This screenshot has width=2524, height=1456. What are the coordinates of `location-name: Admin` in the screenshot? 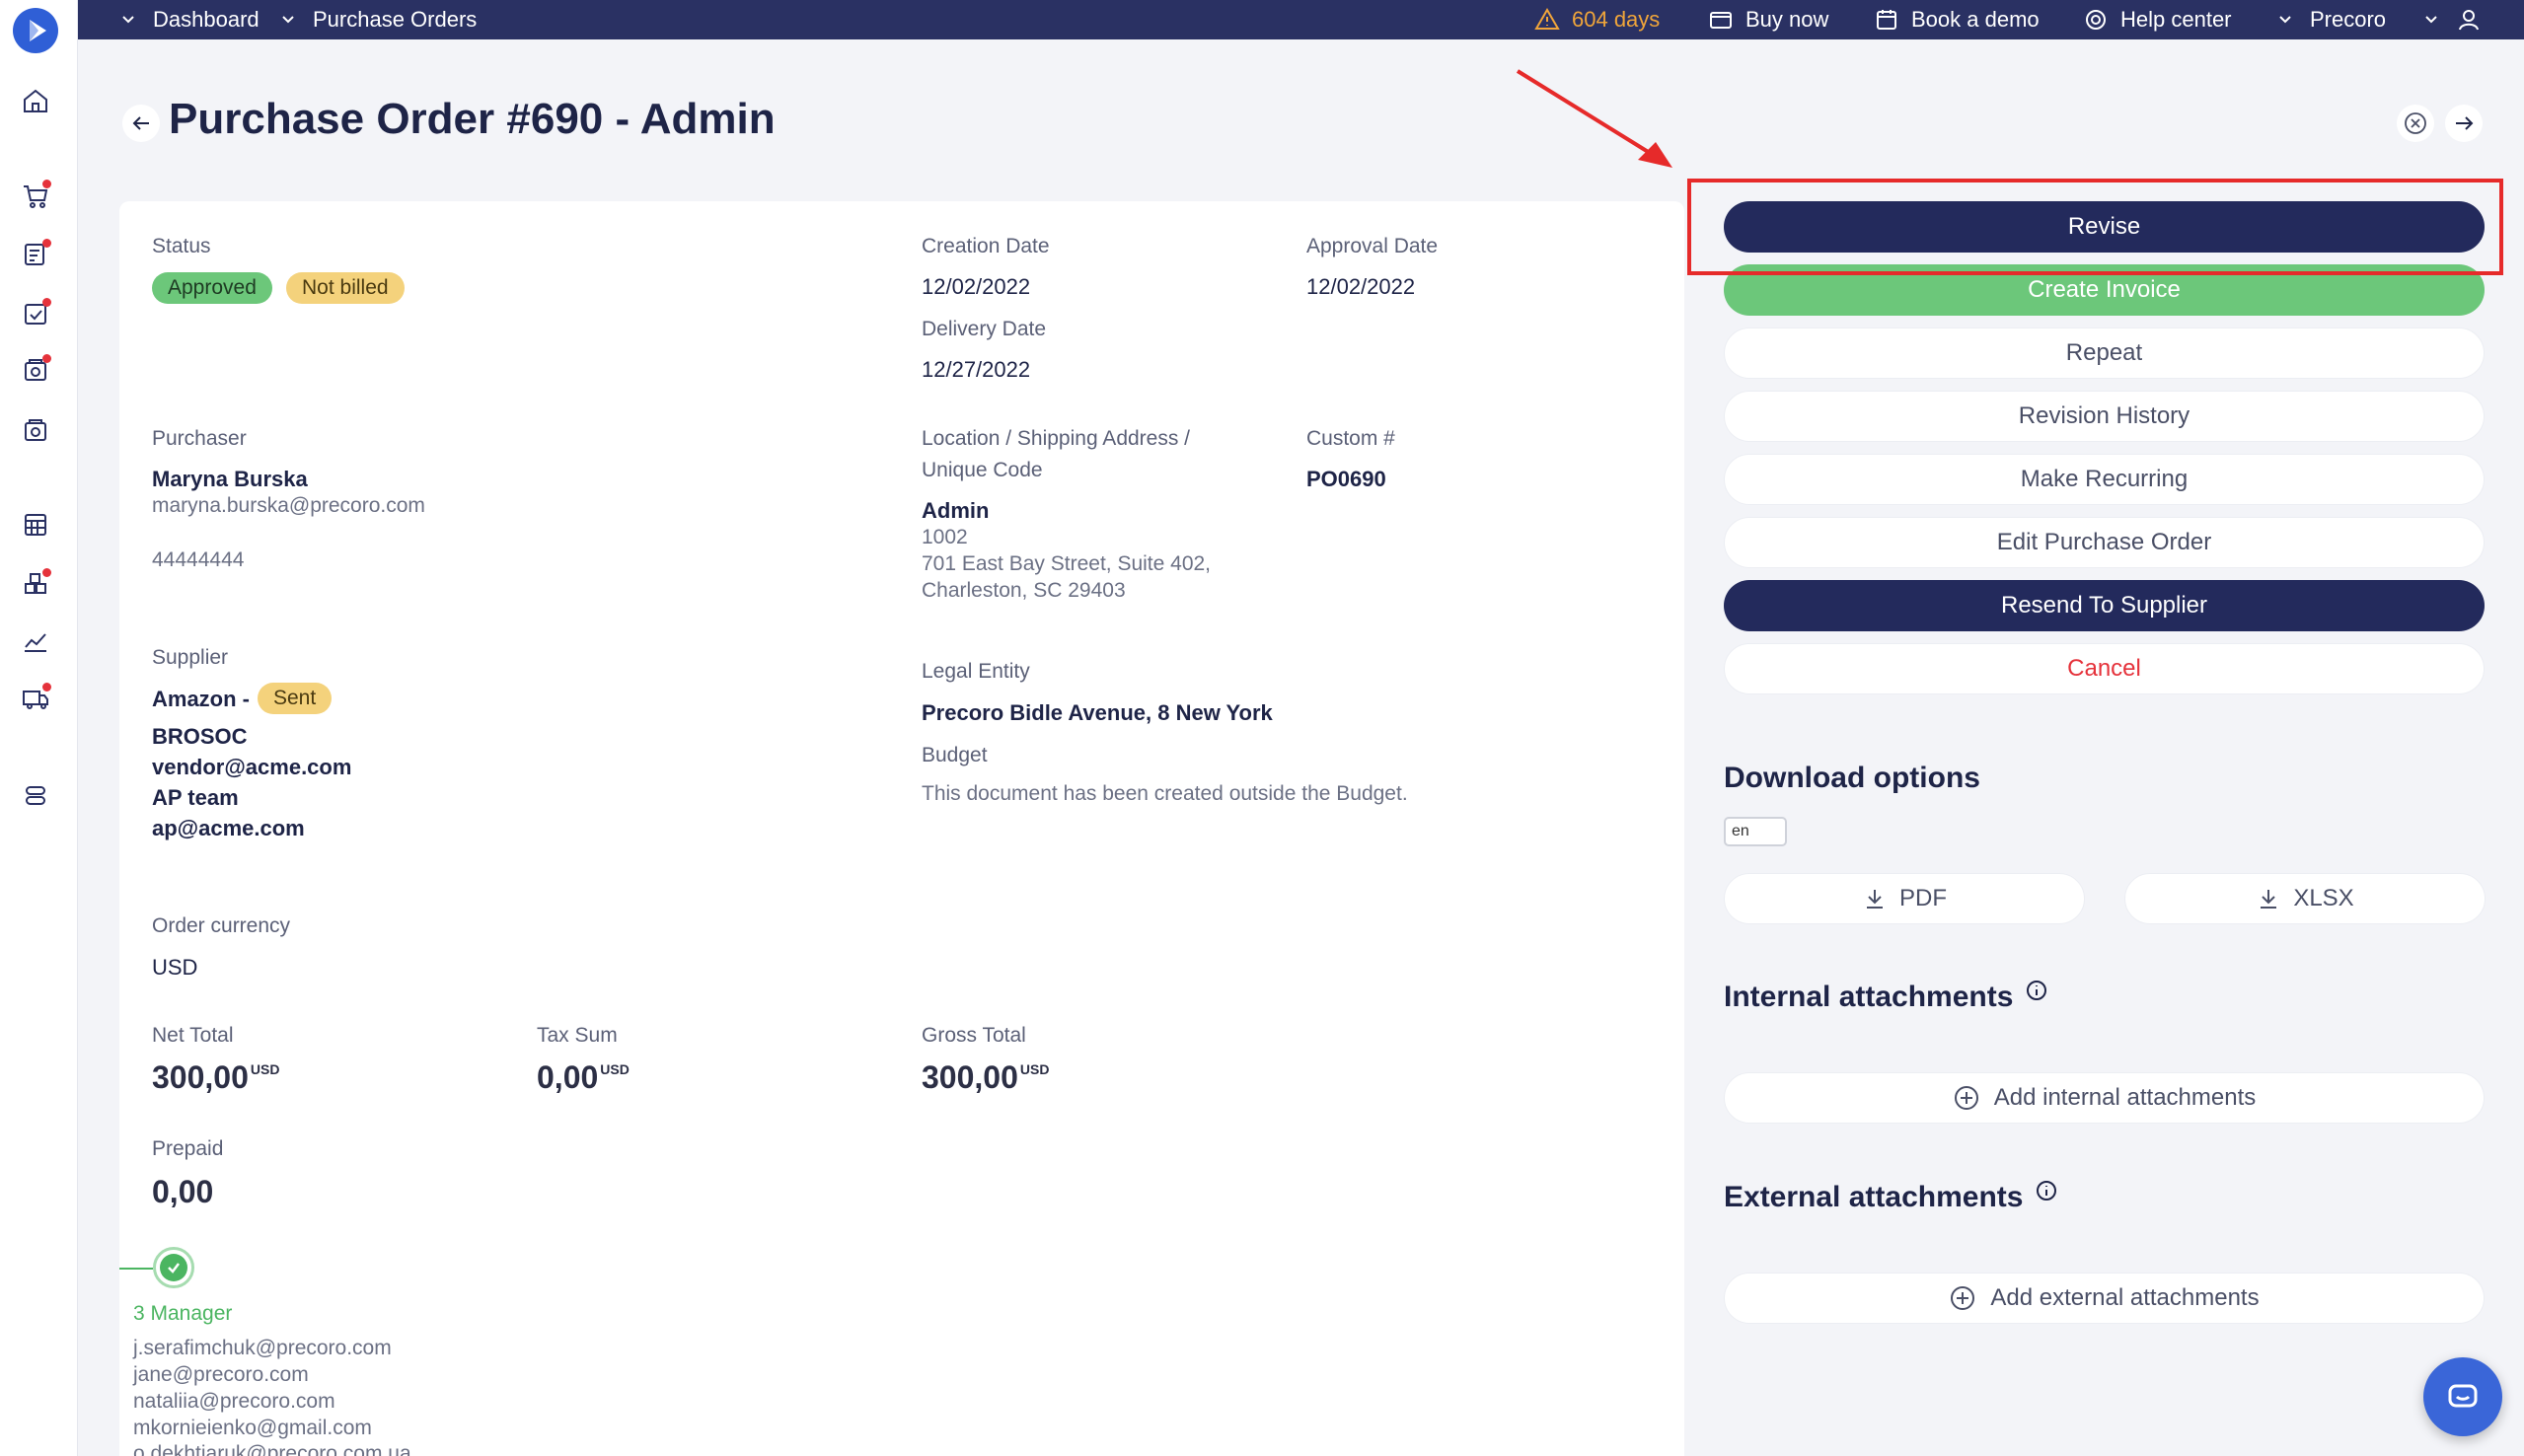 It's located at (956, 510).